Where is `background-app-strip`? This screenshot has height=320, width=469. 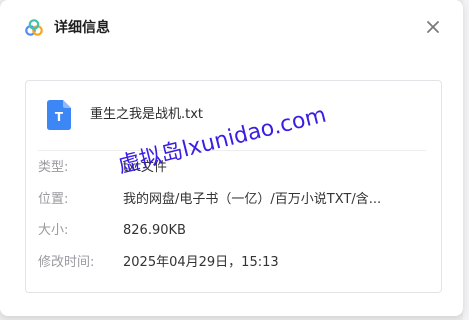
background-app-strip is located at coordinates (466, 160).